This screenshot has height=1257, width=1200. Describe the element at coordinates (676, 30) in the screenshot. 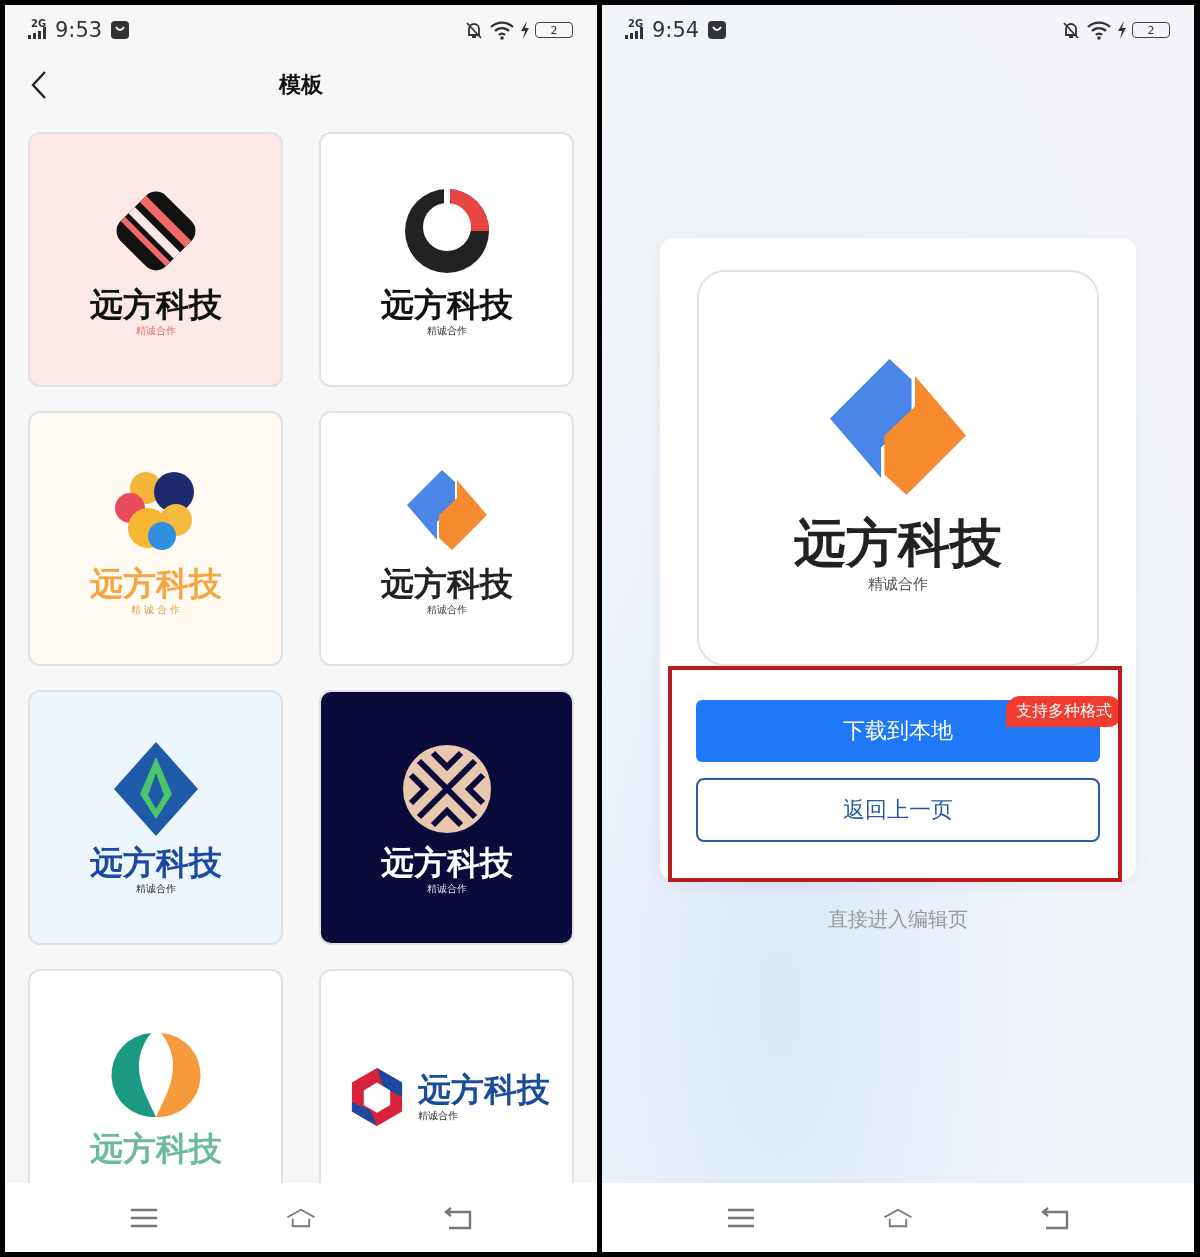

I see `clock-time: 9:54` at that location.